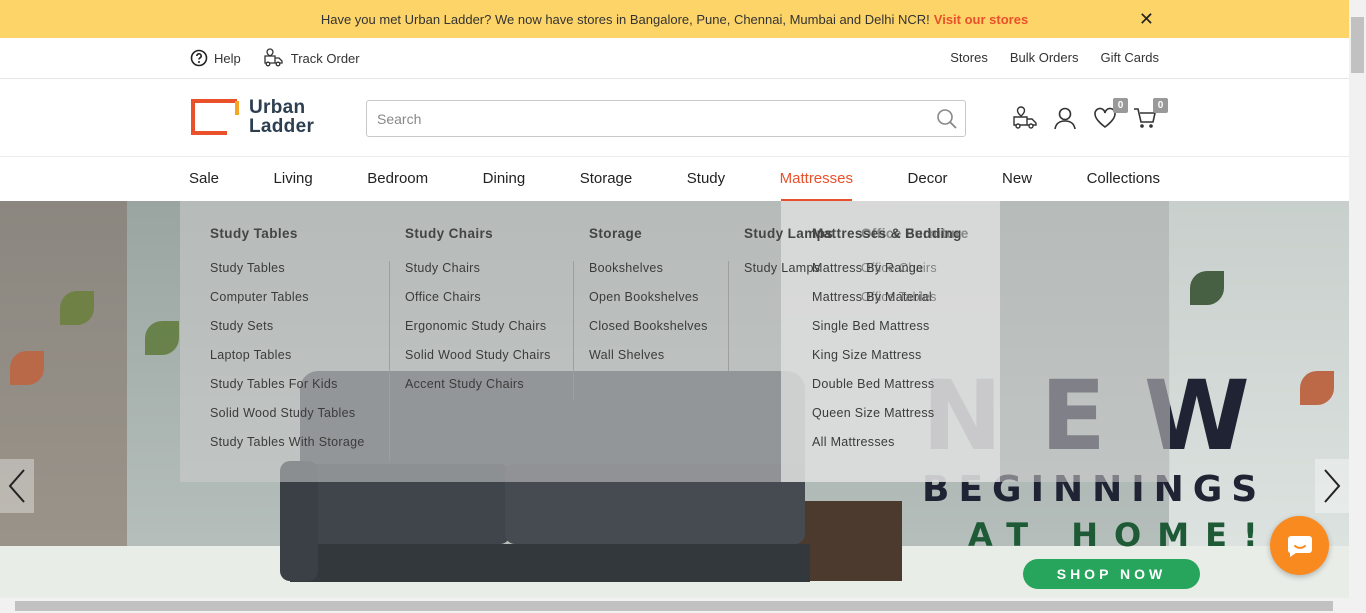  What do you see at coordinates (550, 563) in the screenshot?
I see `sofa-base` at bounding box center [550, 563].